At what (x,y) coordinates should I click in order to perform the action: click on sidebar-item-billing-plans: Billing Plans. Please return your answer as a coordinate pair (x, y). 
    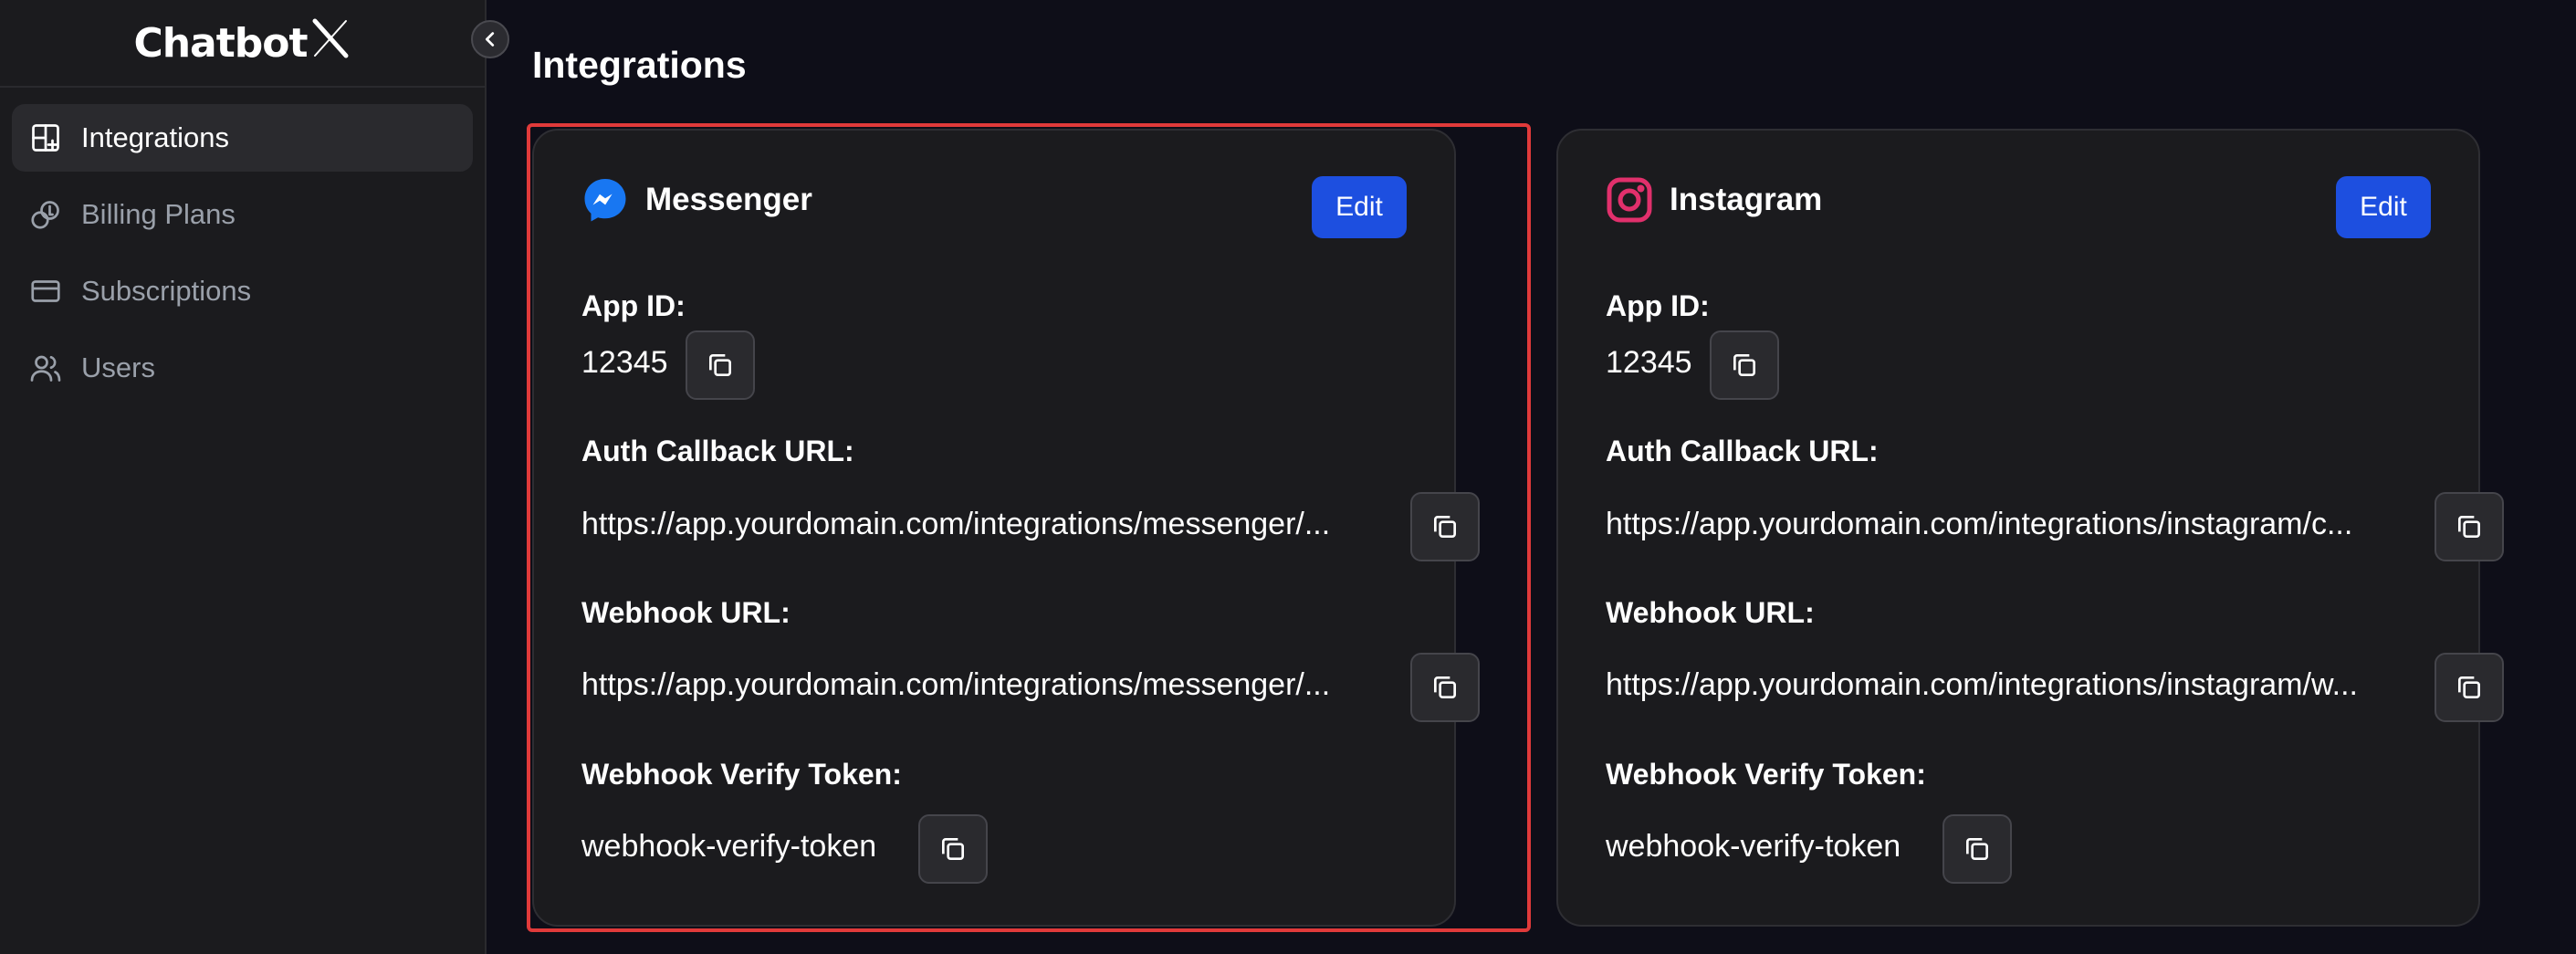
    Looking at the image, I should click on (243, 214).